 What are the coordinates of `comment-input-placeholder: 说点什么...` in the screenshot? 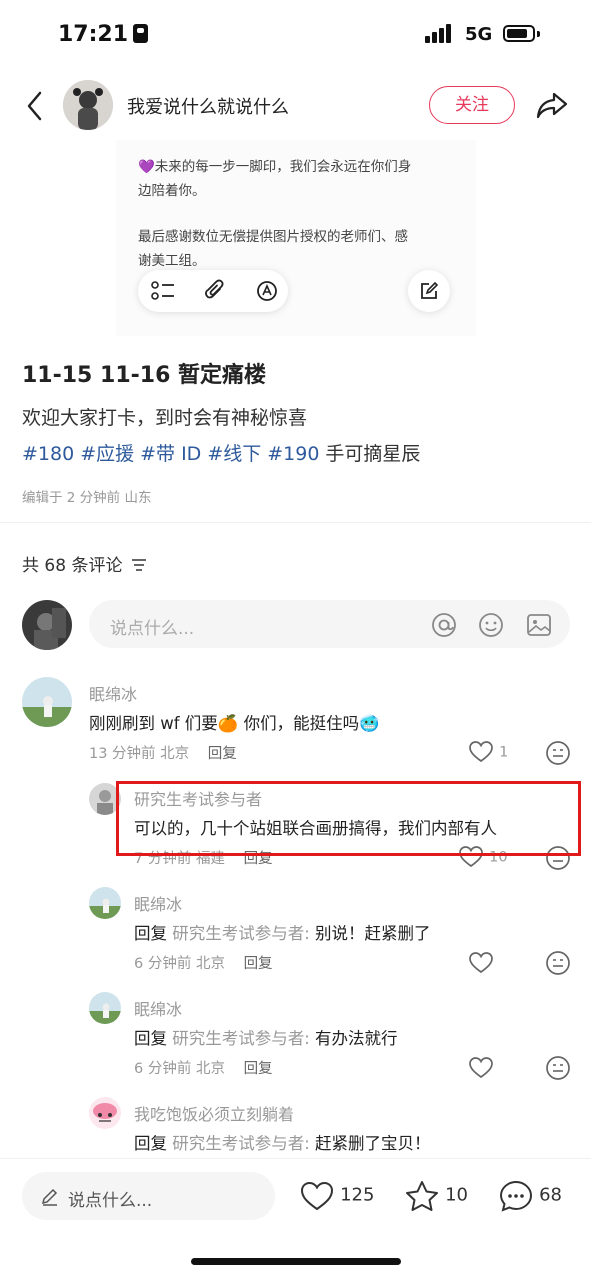 It's located at (152, 629).